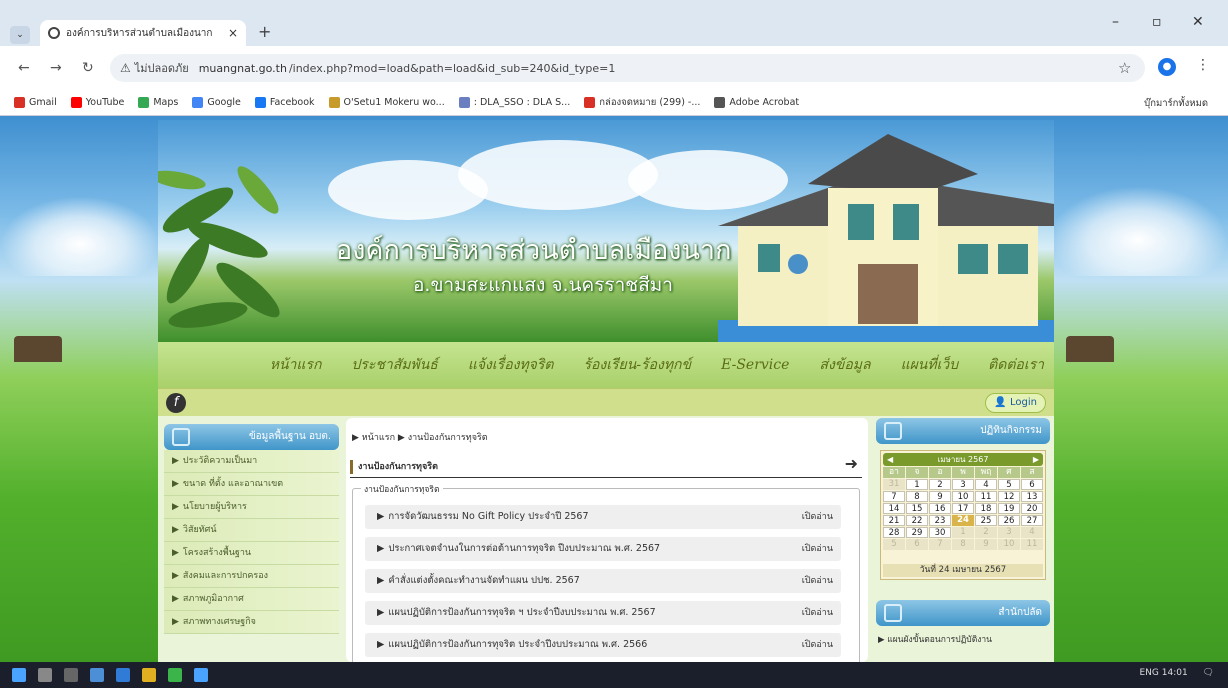  I want to click on edge-icon, so click(123, 675).